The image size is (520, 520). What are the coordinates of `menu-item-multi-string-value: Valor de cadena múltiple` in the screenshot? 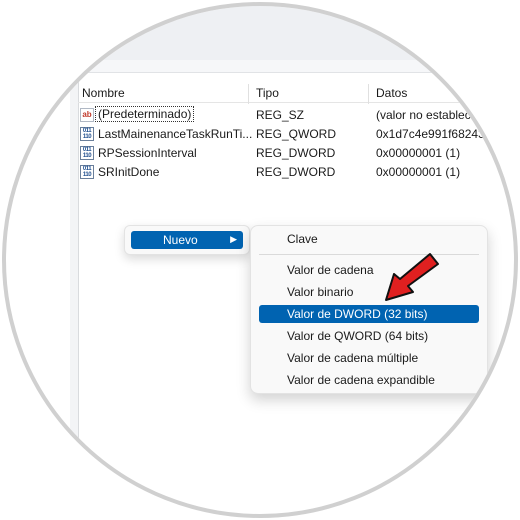 It's located at (369, 358).